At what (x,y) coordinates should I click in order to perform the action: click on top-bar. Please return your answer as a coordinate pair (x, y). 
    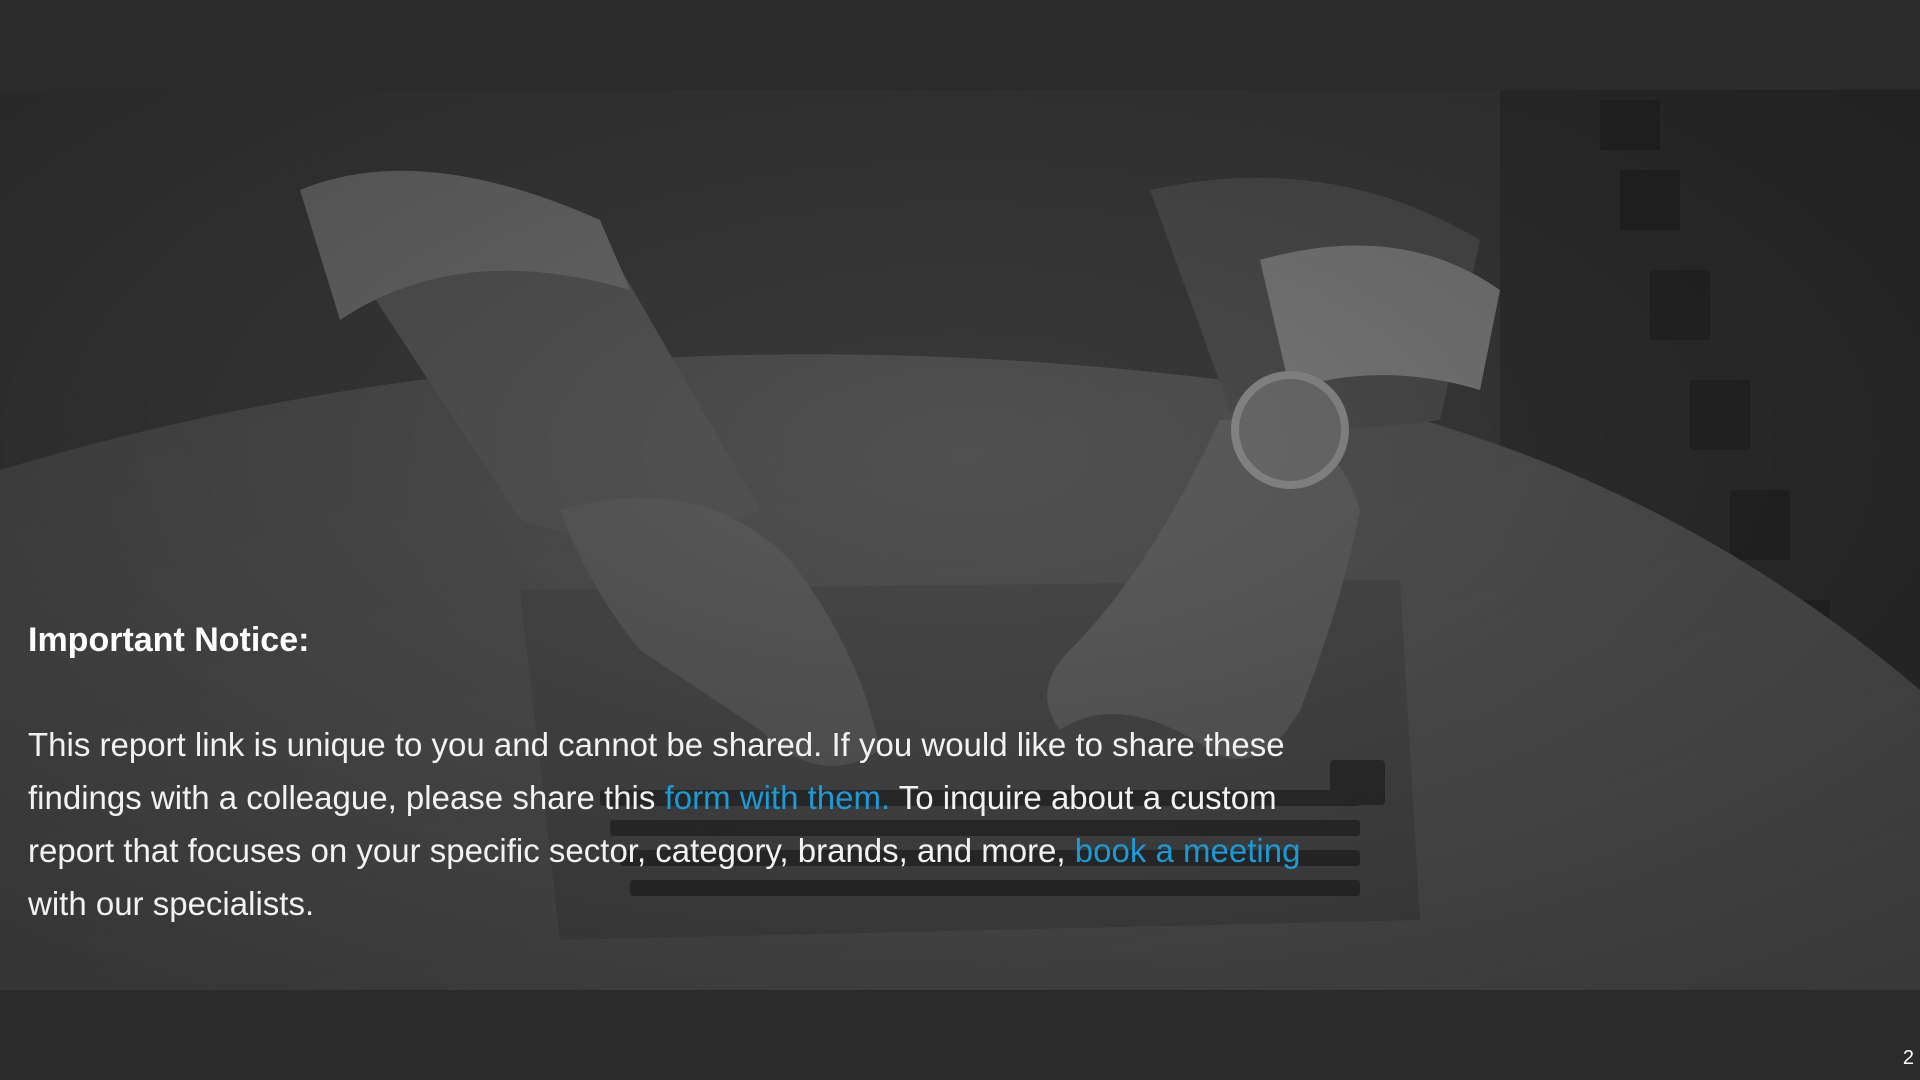
    Looking at the image, I should click on (960, 45).